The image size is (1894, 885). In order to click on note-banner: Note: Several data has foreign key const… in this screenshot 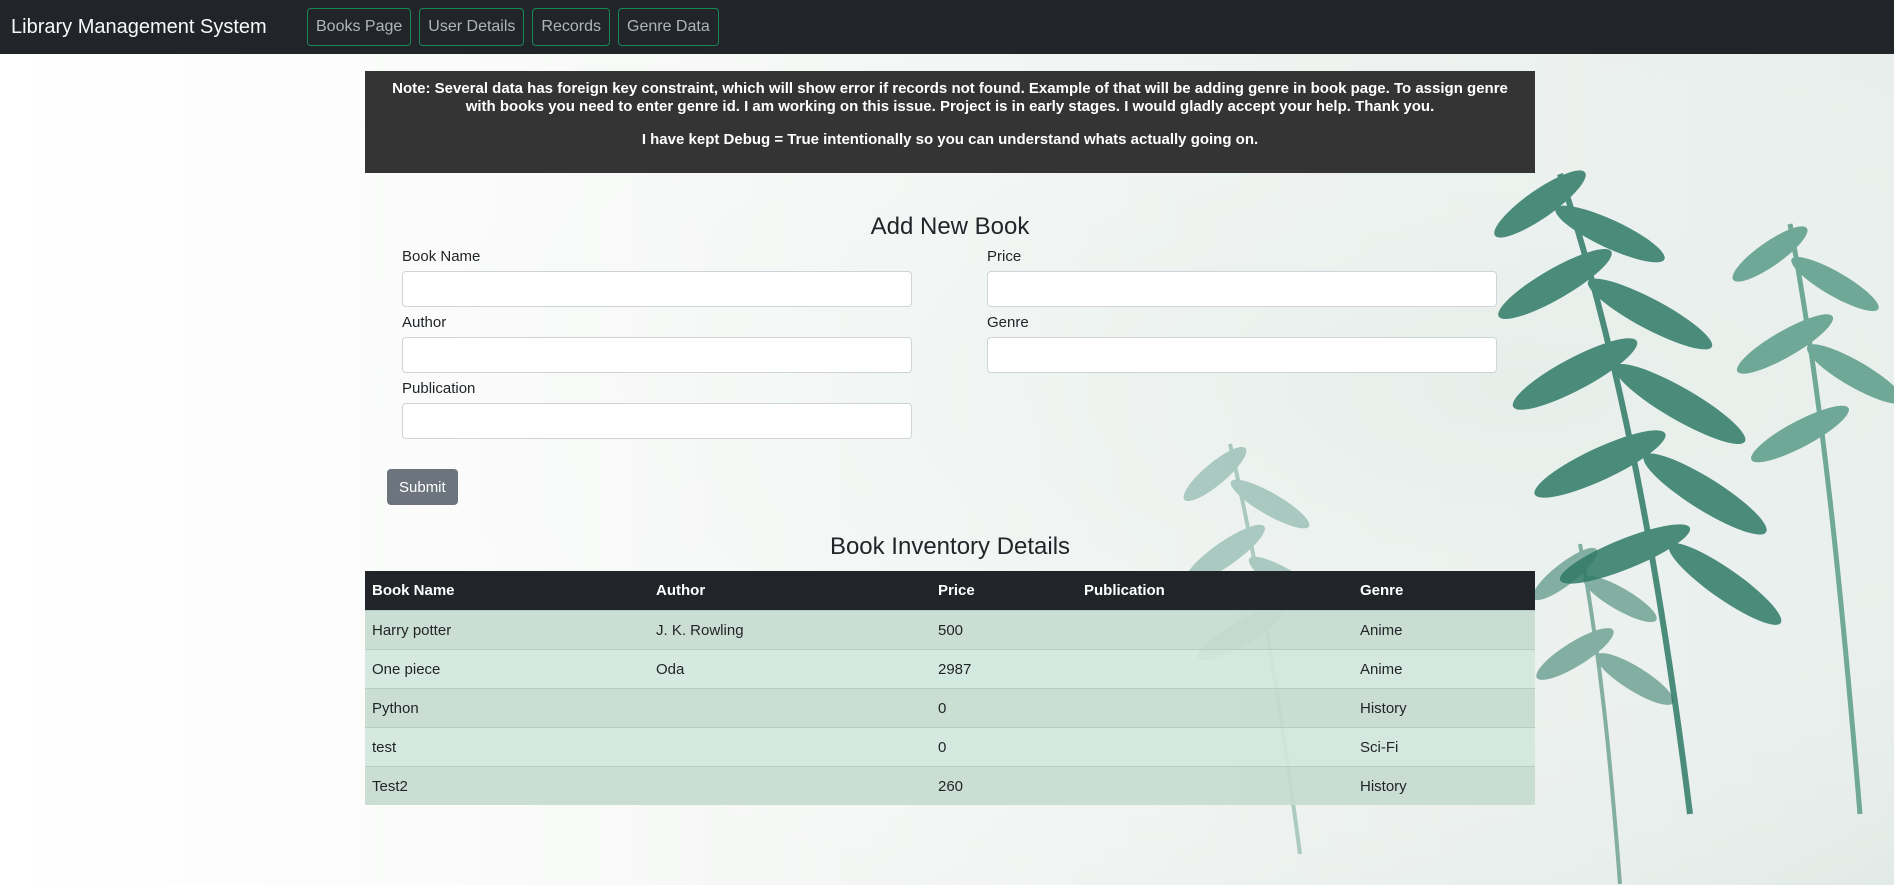, I will do `click(950, 122)`.